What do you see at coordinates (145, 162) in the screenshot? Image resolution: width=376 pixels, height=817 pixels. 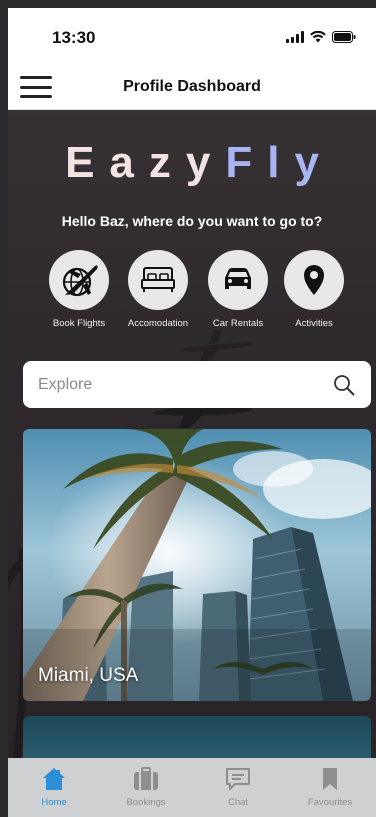 I see `logo-text-eazy: Eazy` at bounding box center [145, 162].